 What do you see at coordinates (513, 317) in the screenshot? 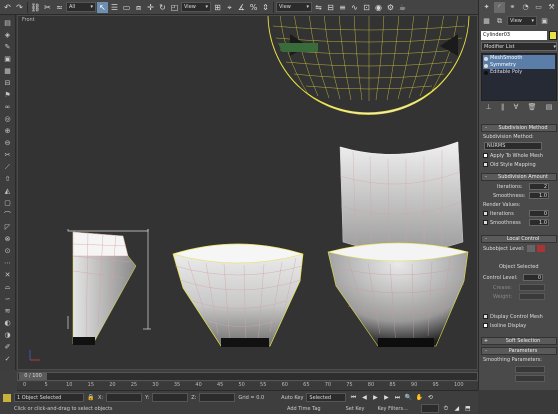
I see `display-control-mesh-checkbox: Display Control Mesh` at bounding box center [513, 317].